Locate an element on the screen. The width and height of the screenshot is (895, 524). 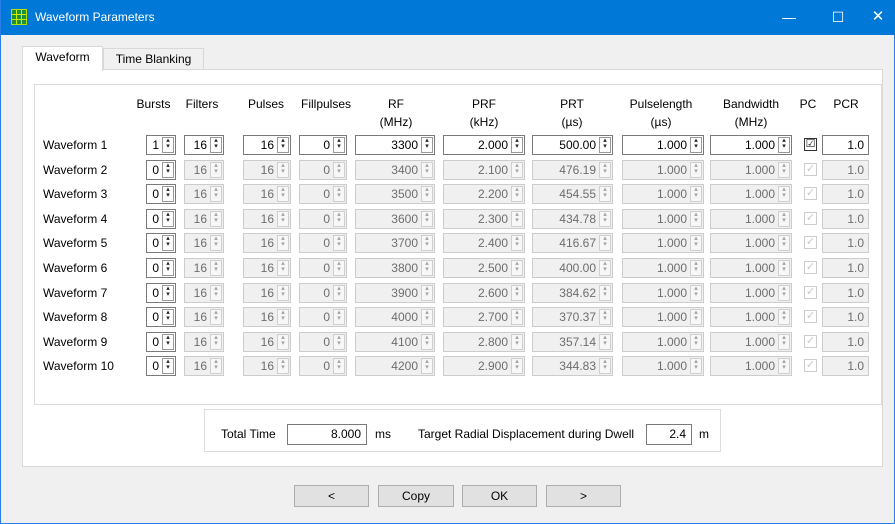
maximize-button: ☐ is located at coordinates (838, 17).